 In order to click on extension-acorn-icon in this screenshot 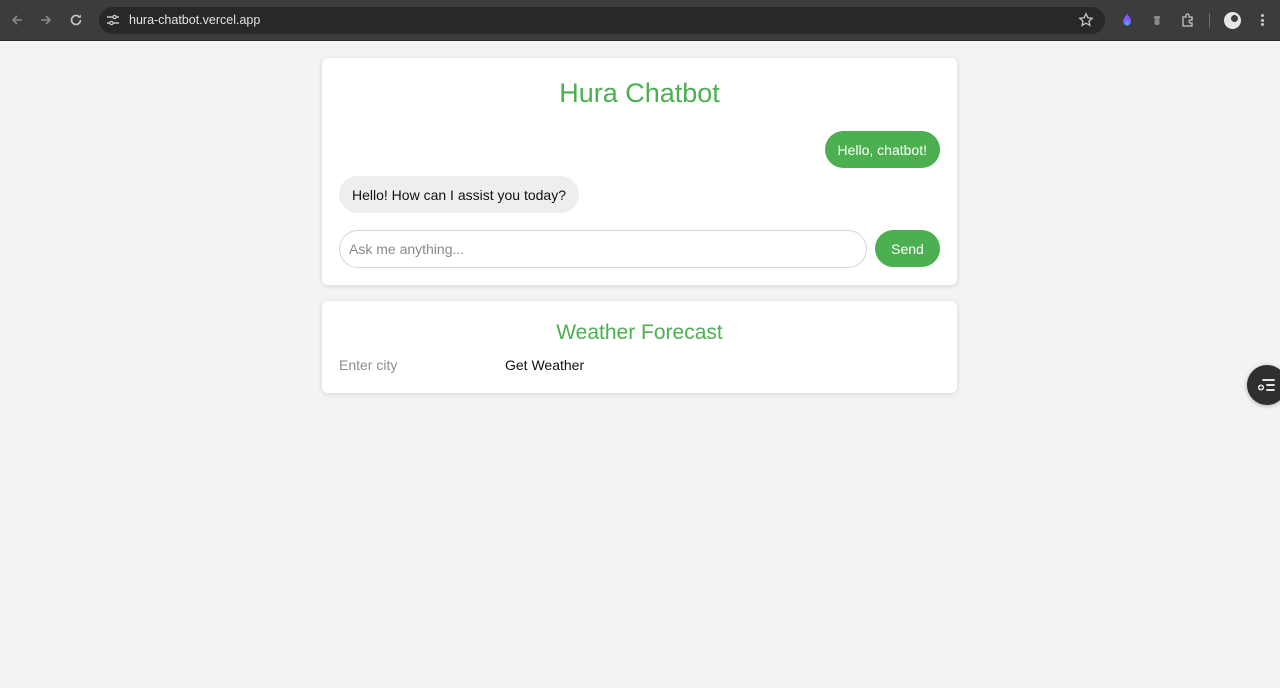, I will do `click(1157, 20)`.